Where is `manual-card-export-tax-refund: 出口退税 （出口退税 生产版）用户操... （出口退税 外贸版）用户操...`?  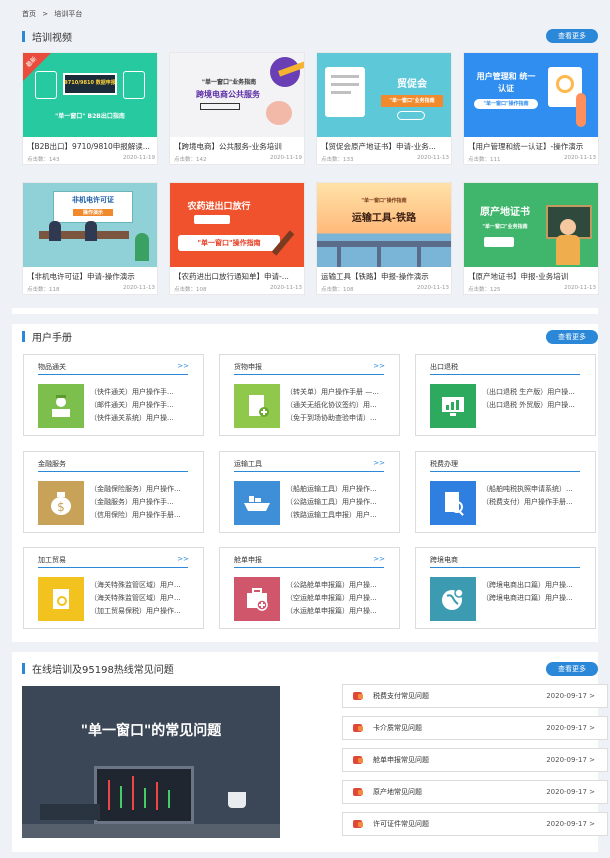 manual-card-export-tax-refund: 出口退税 （出口退税 生产版）用户操... （出口退税 外贸版）用户操... is located at coordinates (505, 395).